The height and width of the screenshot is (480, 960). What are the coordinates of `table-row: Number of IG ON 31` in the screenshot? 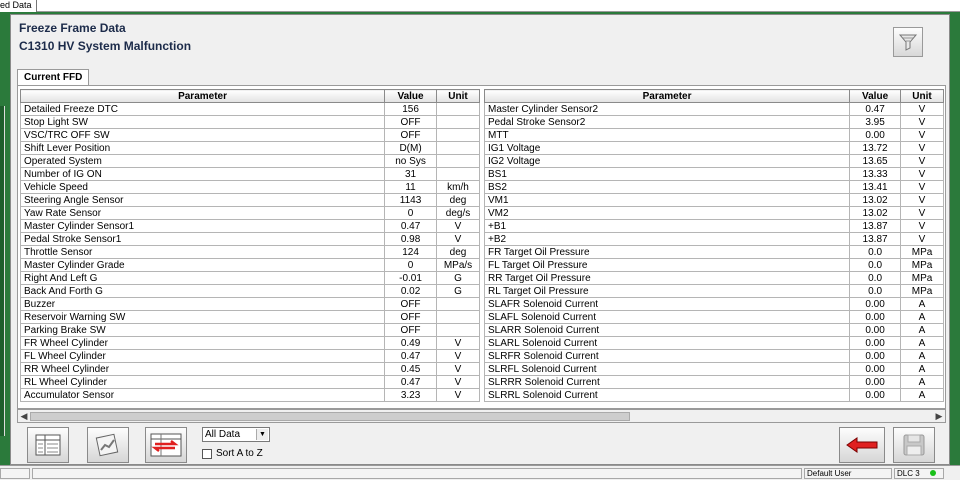 It's located at (249, 174).